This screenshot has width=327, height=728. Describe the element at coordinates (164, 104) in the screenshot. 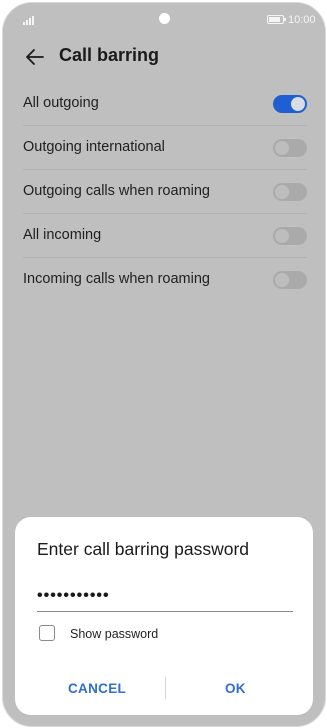

I see `setting-row-all-outgoing: All outgoing` at that location.